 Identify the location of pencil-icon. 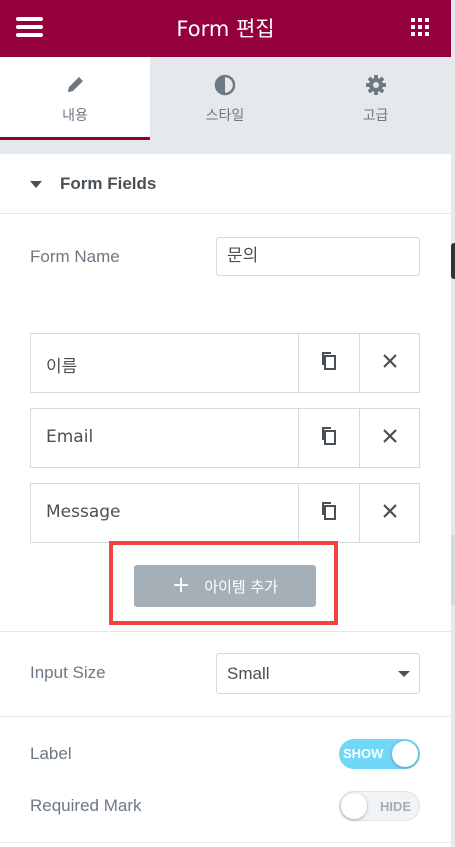
(75, 85).